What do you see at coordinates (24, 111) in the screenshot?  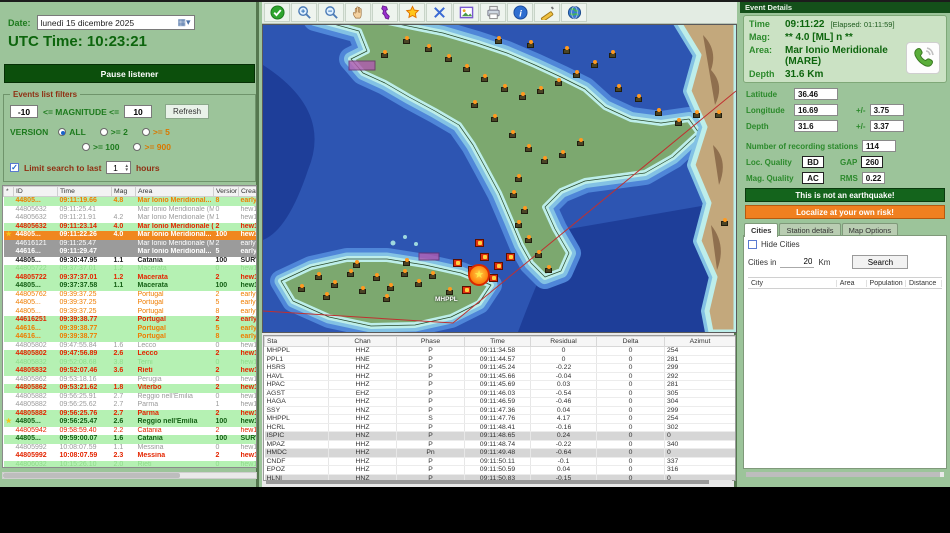 I see `min-magnitude-input` at bounding box center [24, 111].